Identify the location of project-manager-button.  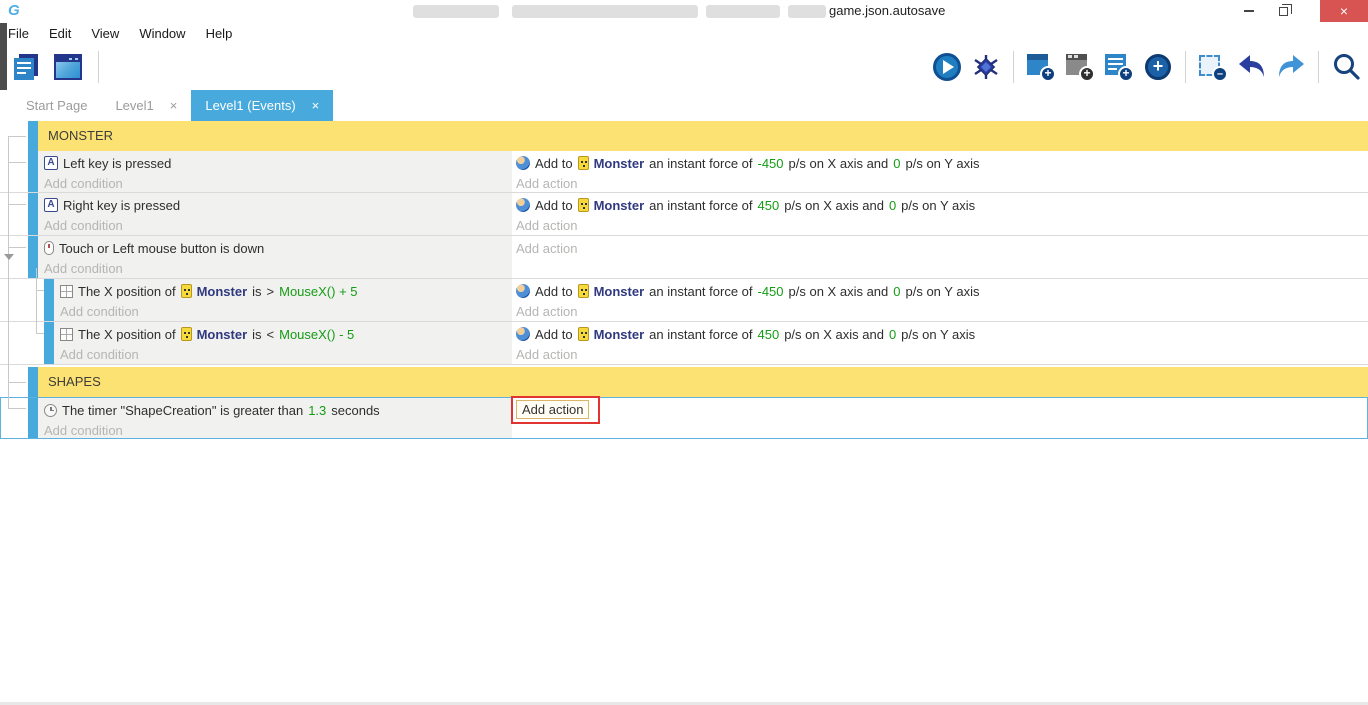
(26, 67).